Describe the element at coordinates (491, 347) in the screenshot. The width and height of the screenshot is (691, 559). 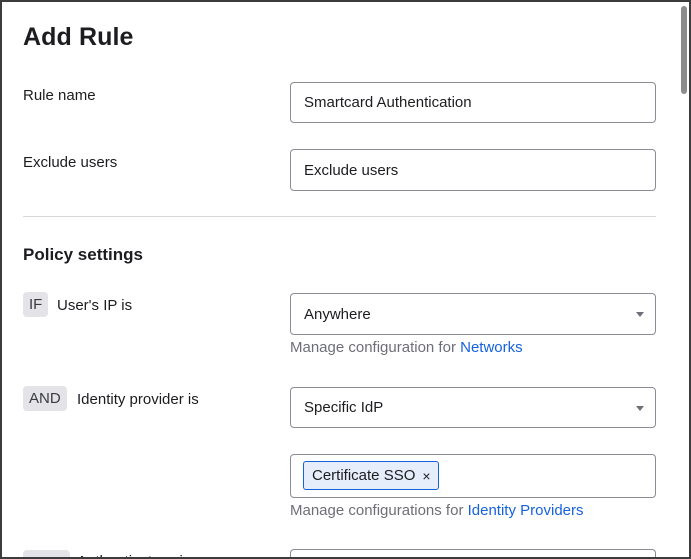
I see `networks-link: Networks` at that location.